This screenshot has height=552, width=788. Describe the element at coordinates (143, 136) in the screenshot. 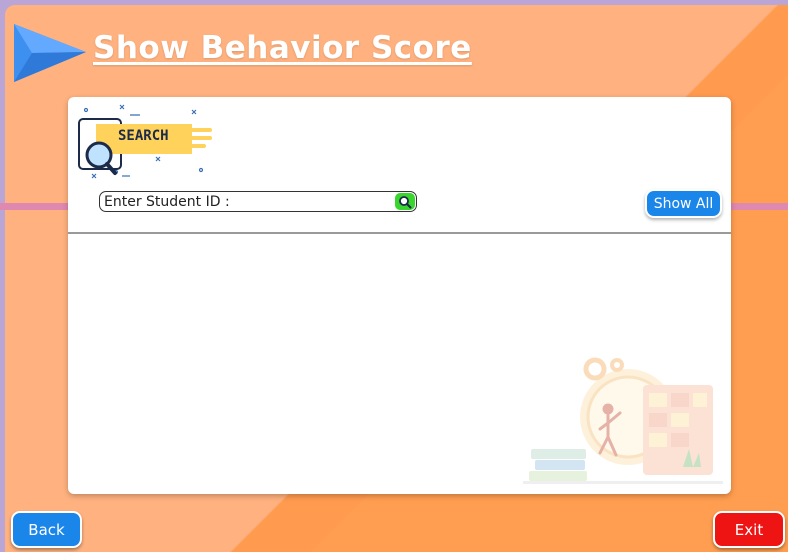

I see `search-logo-label: SEARCH` at that location.